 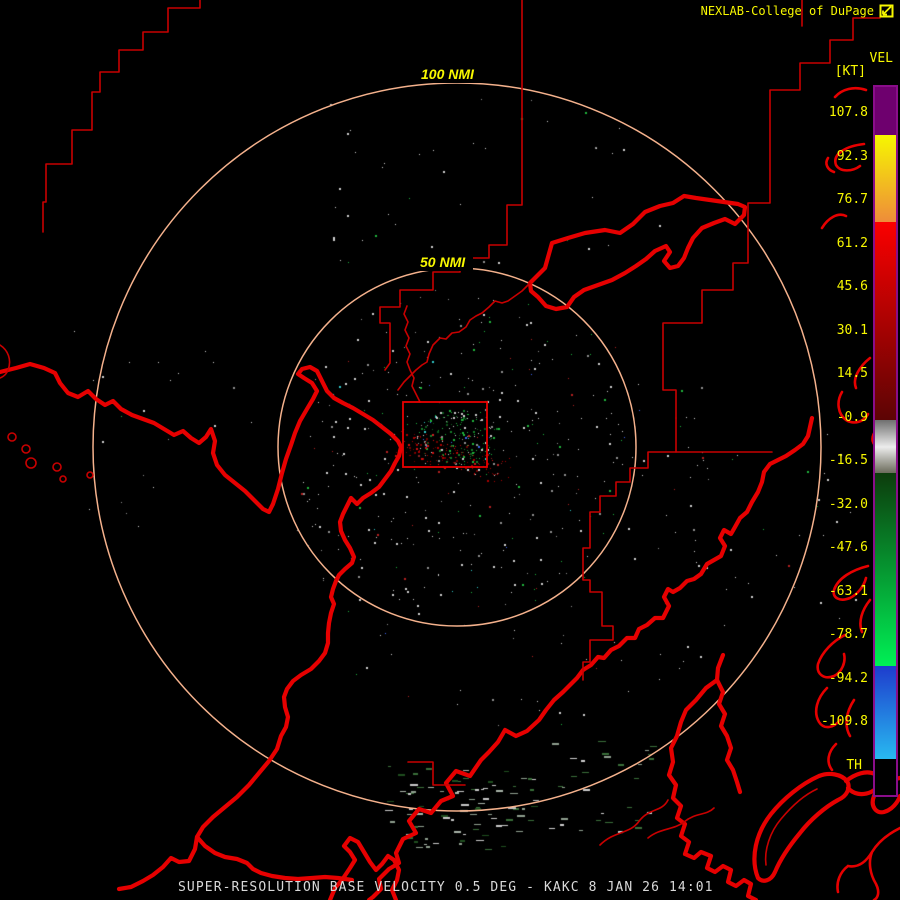 What do you see at coordinates (881, 58) in the screenshot?
I see `colorbar-title: VEL` at bounding box center [881, 58].